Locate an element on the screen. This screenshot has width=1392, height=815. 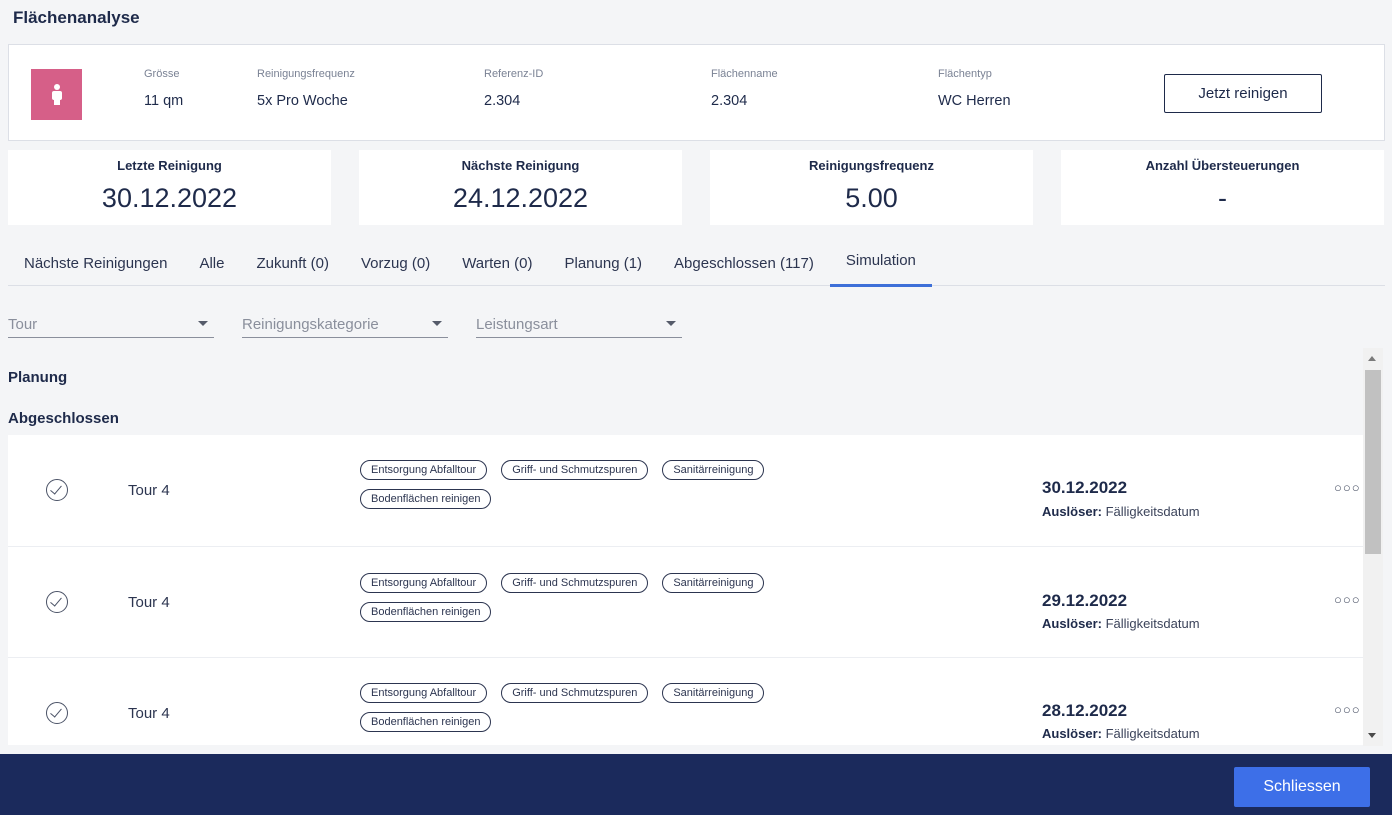
info-field-area-name: Flächenname 2.304 is located at coordinates (744, 88).